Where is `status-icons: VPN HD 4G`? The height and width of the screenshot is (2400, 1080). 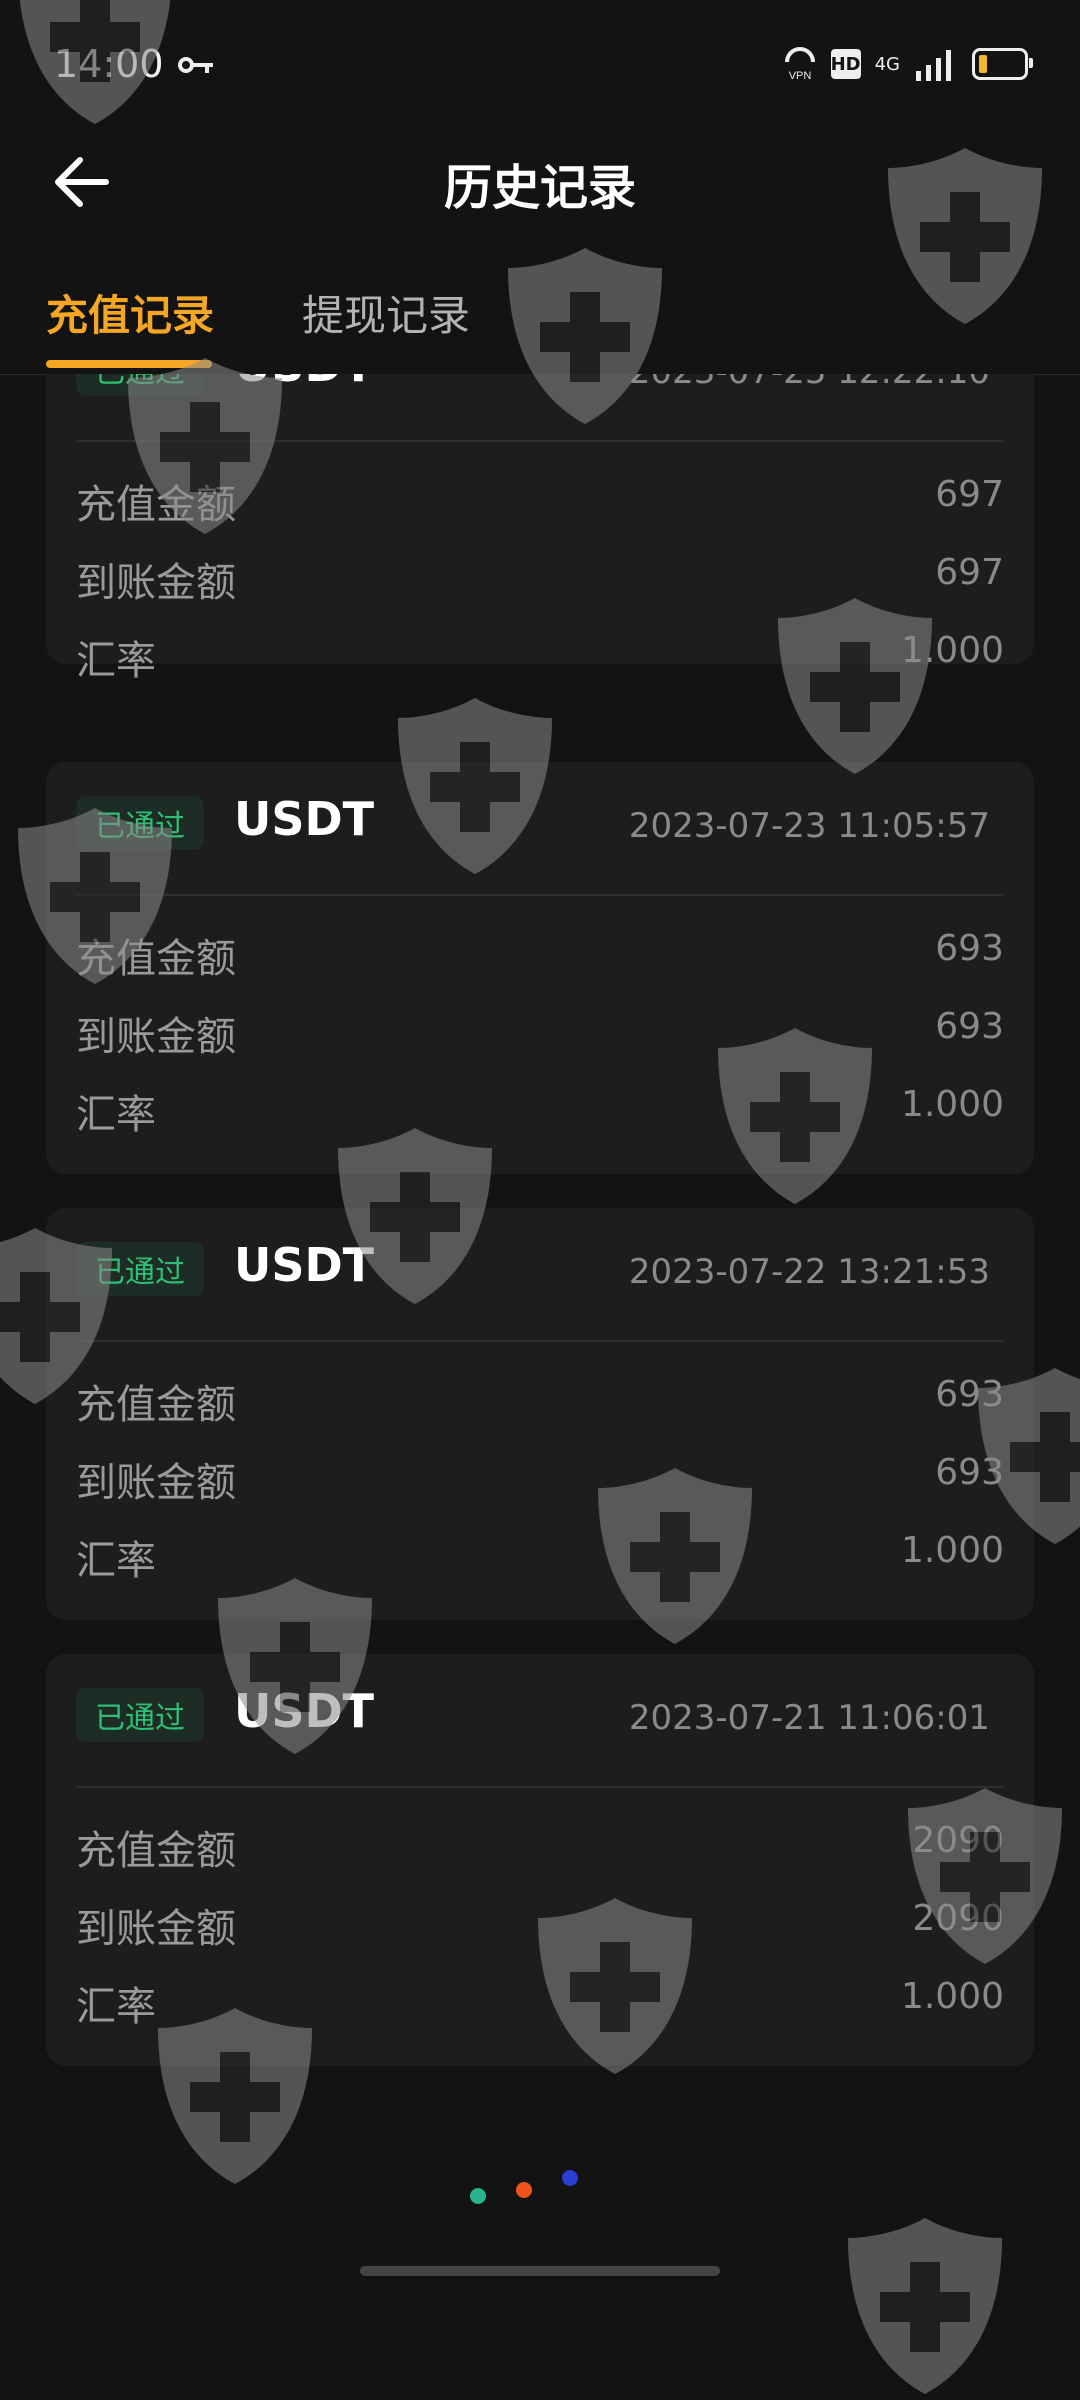
status-icons: VPN HD 4G is located at coordinates (908, 64).